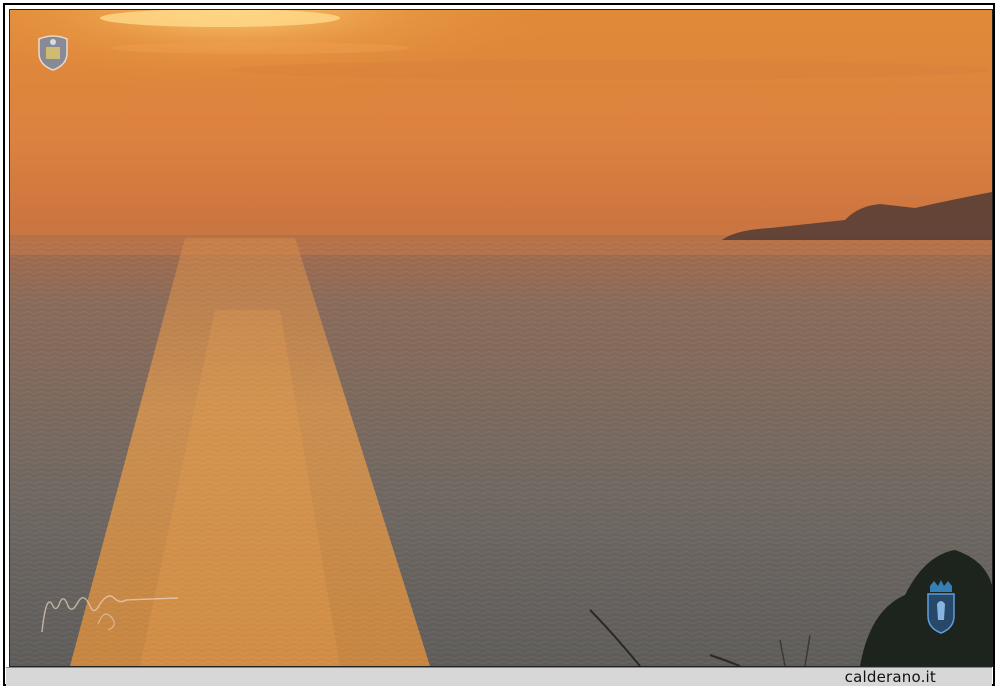 This screenshot has width=1000, height=691. I want to click on signature-icon, so click(110, 614).